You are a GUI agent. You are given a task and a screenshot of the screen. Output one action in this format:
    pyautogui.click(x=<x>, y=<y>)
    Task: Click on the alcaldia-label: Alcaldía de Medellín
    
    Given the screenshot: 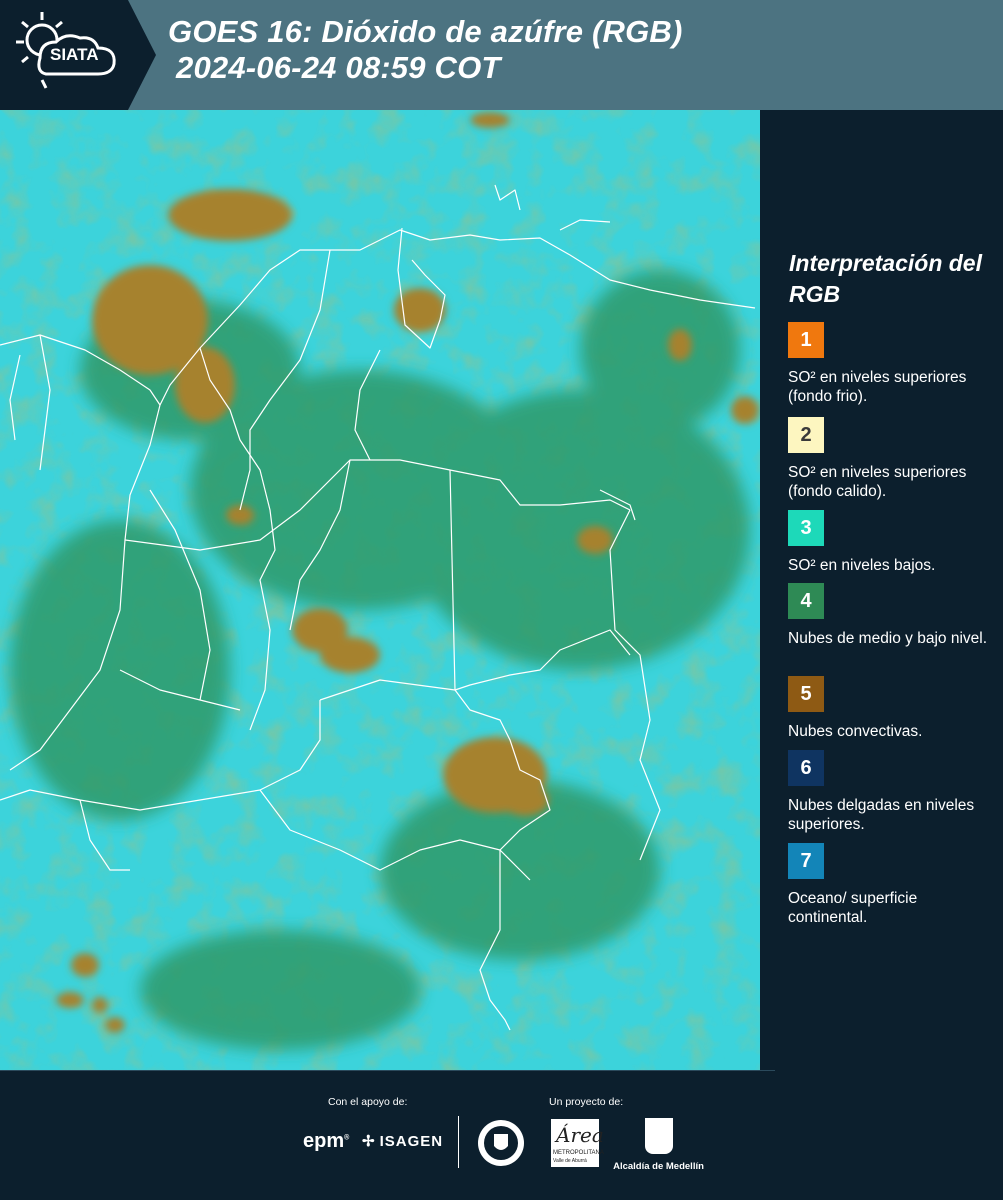 What is the action you would take?
    pyautogui.click(x=658, y=1166)
    